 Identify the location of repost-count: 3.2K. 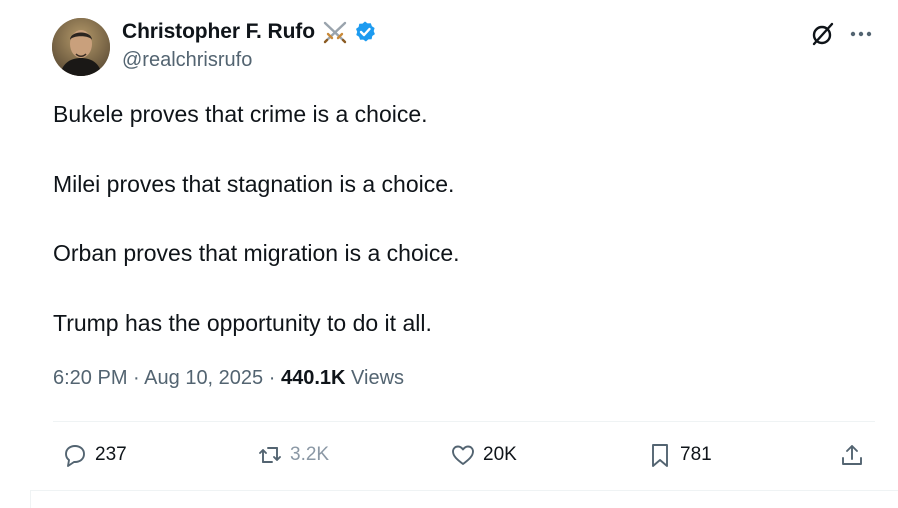
(310, 454).